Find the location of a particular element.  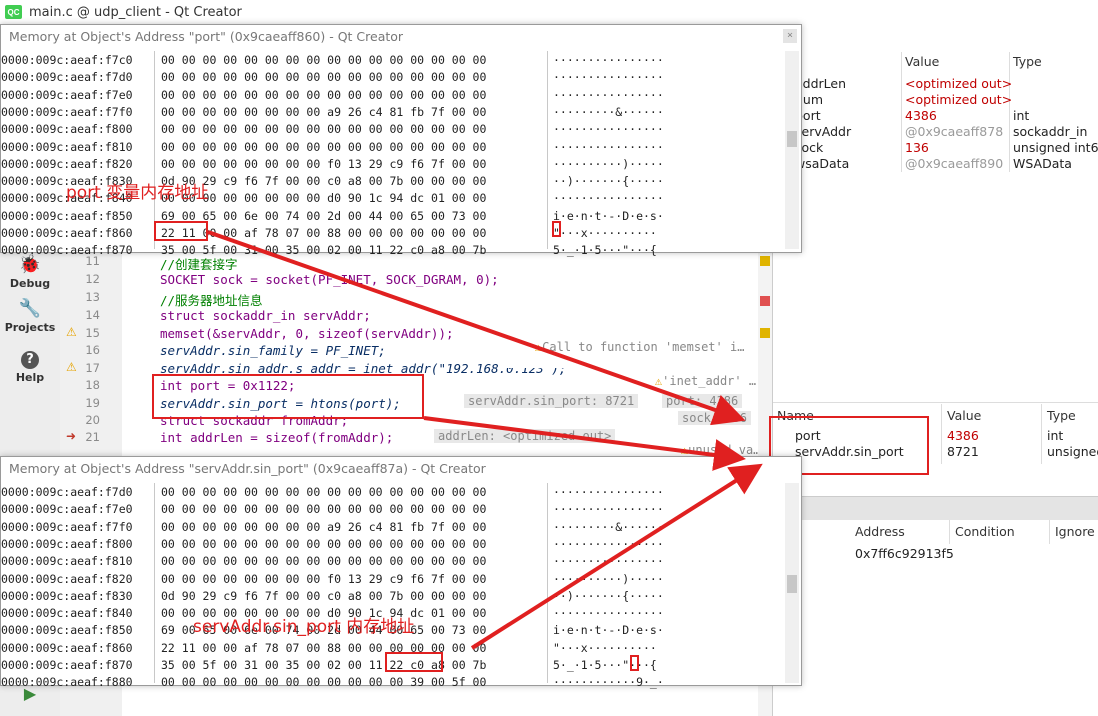

arrow-port is located at coordinates (476, 328).